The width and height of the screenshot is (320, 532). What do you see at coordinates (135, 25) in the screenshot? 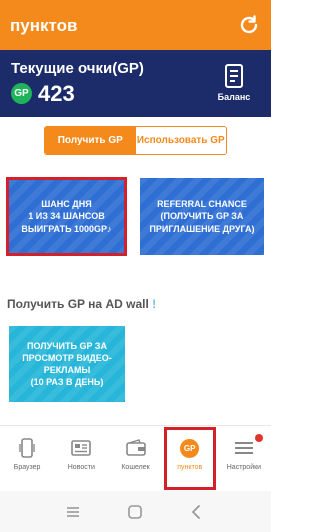
I see `app-bar: пунктов` at bounding box center [135, 25].